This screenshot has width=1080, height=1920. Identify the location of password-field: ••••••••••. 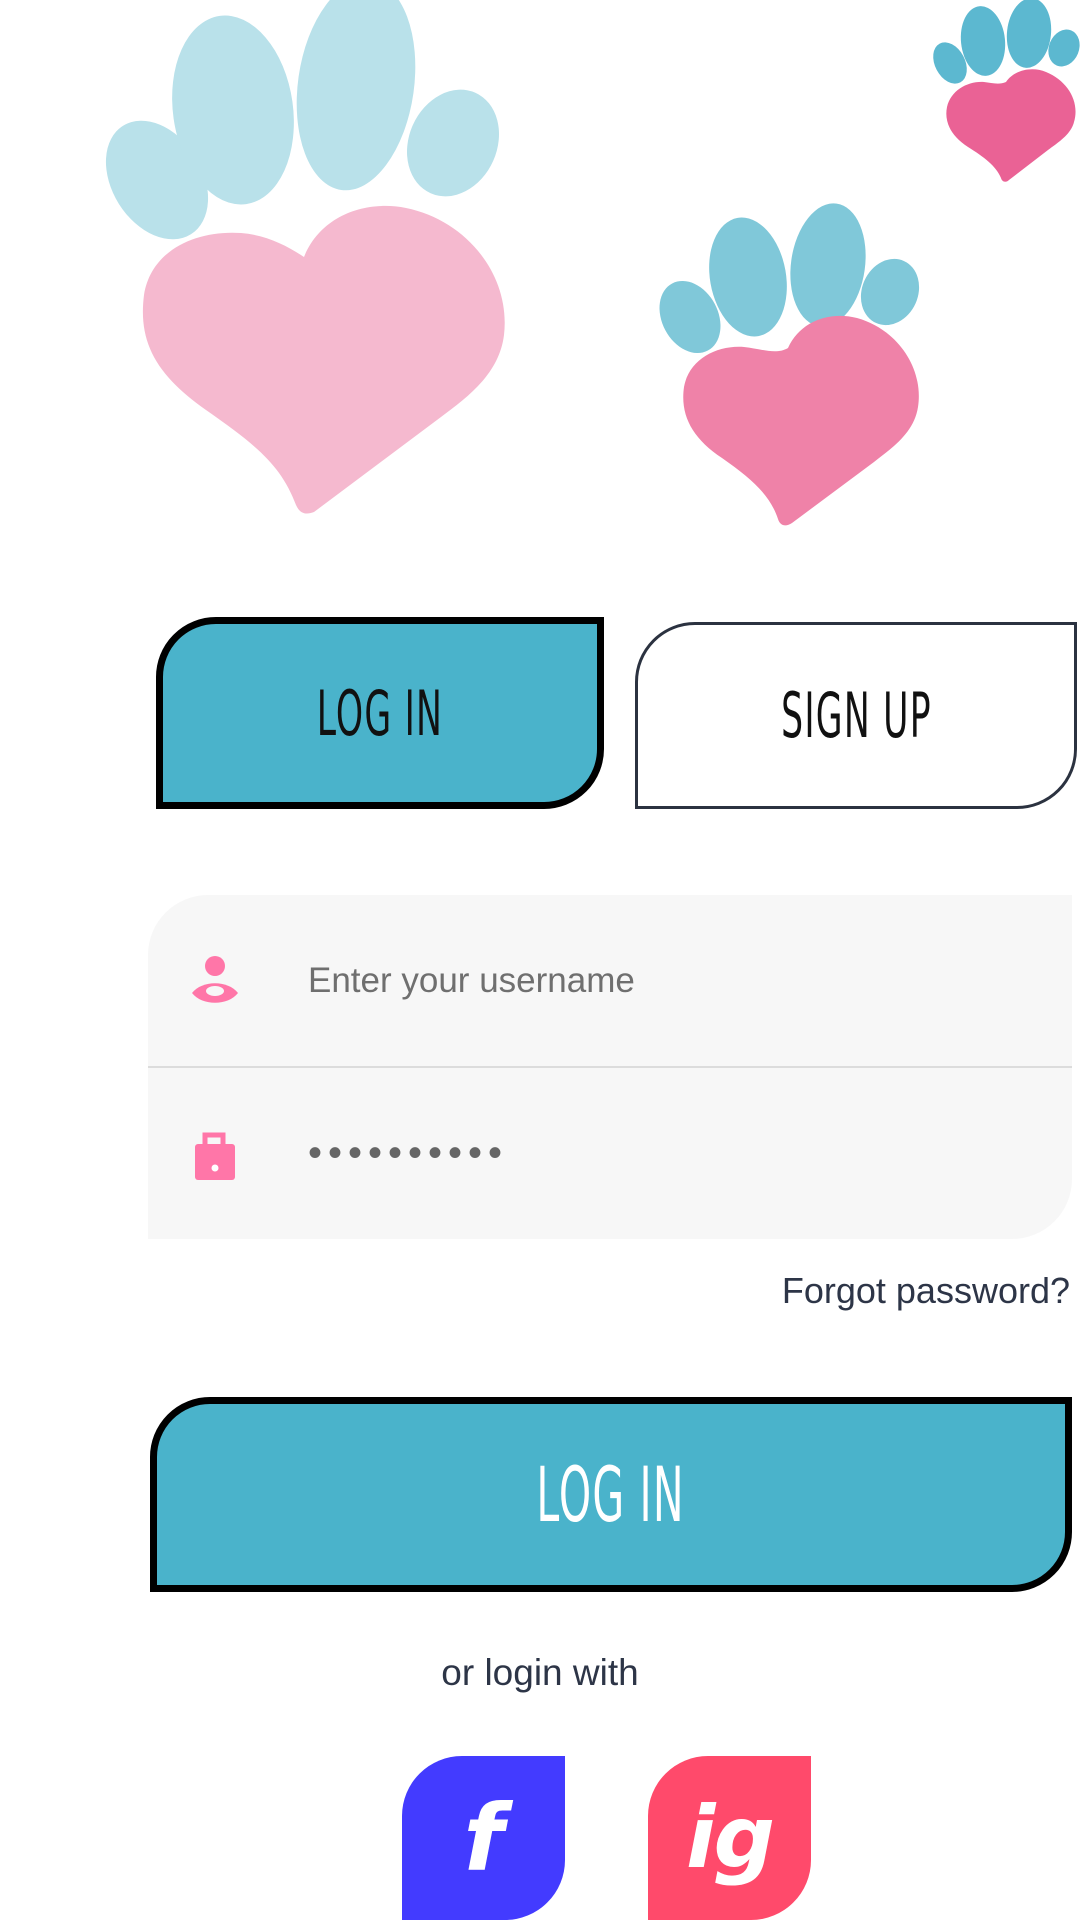
(610, 1153).